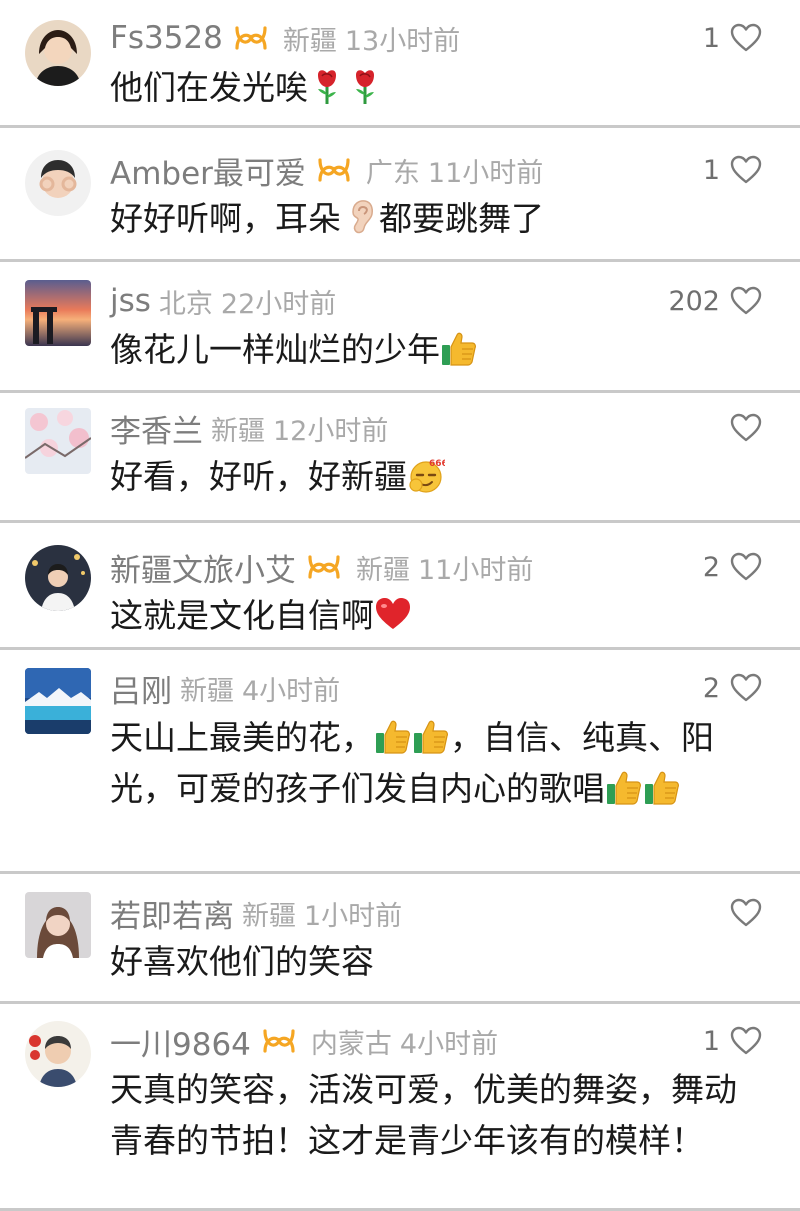  Describe the element at coordinates (130, 301) in the screenshot. I see `username: jss` at that location.